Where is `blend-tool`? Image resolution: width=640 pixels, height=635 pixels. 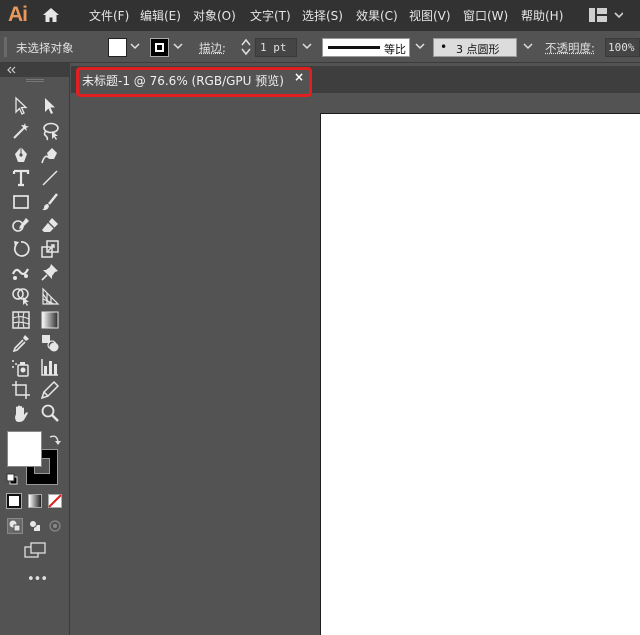 blend-tool is located at coordinates (50, 343).